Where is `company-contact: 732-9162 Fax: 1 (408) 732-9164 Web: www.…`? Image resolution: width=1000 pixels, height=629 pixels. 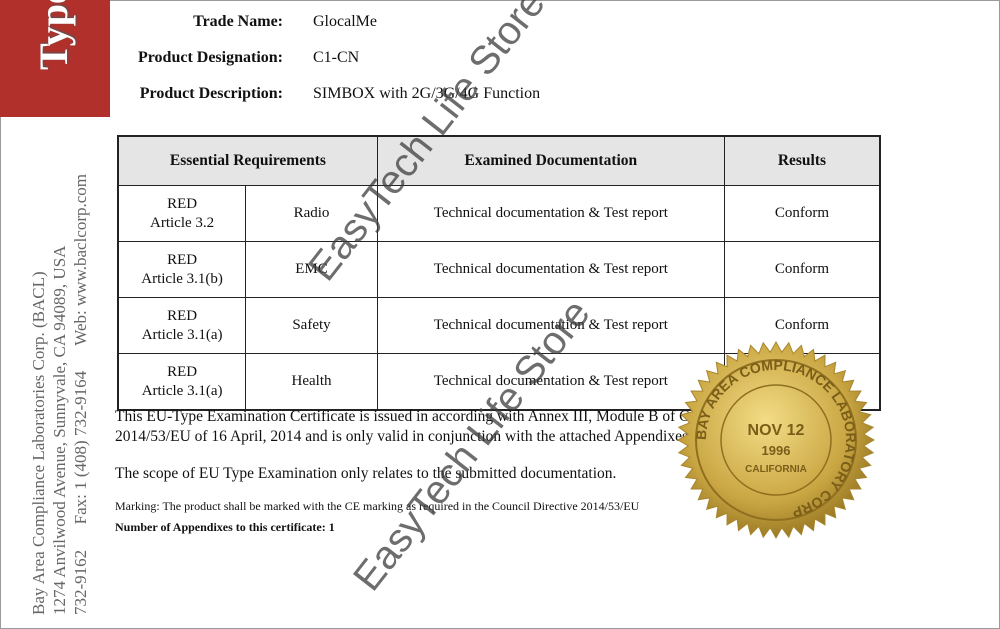 company-contact: 732-9162 Fax: 1 (408) 732-9164 Web: www.… is located at coordinates (80, 394).